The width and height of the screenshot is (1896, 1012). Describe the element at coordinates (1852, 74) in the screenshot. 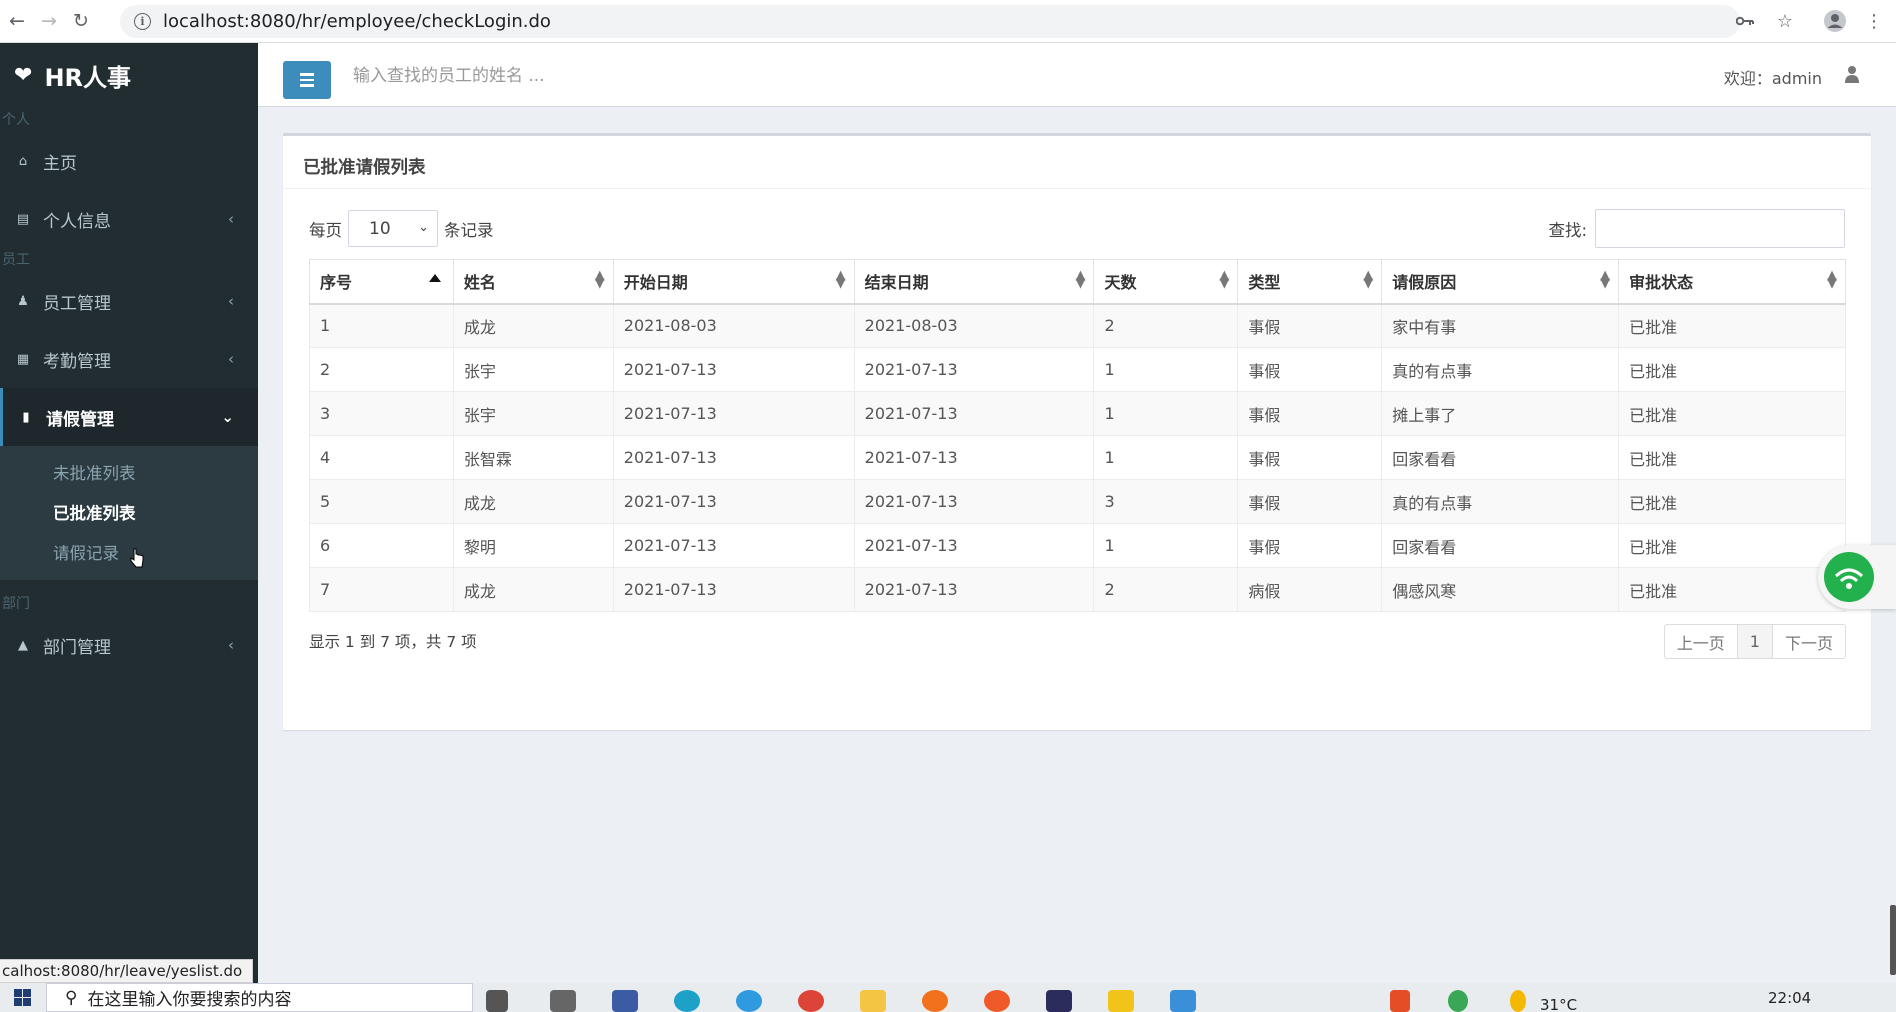

I see `user-icon` at that location.